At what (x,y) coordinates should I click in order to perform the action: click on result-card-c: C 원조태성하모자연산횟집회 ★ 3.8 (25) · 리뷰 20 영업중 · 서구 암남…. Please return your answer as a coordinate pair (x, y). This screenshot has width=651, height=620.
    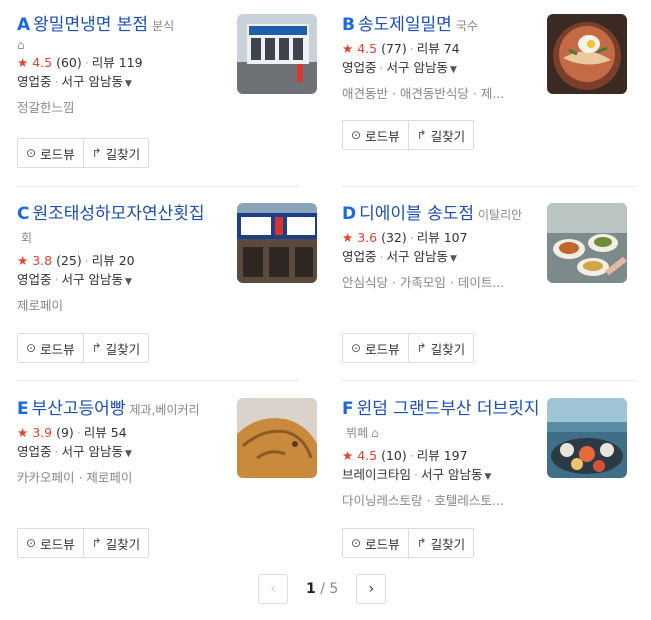
    Looking at the image, I should click on (167, 288).